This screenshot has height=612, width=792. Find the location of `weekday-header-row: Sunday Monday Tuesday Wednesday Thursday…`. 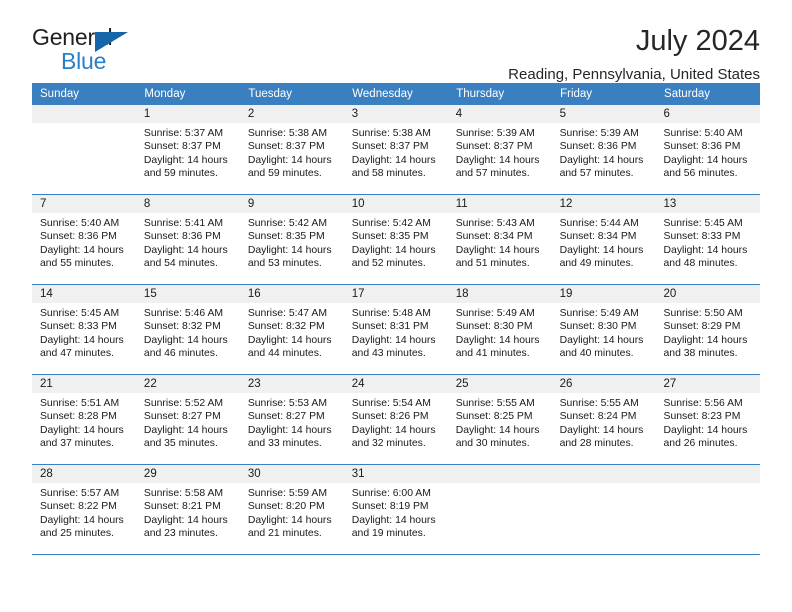

weekday-header-row: Sunday Monday Tuesday Wednesday Thursday… is located at coordinates (396, 94).